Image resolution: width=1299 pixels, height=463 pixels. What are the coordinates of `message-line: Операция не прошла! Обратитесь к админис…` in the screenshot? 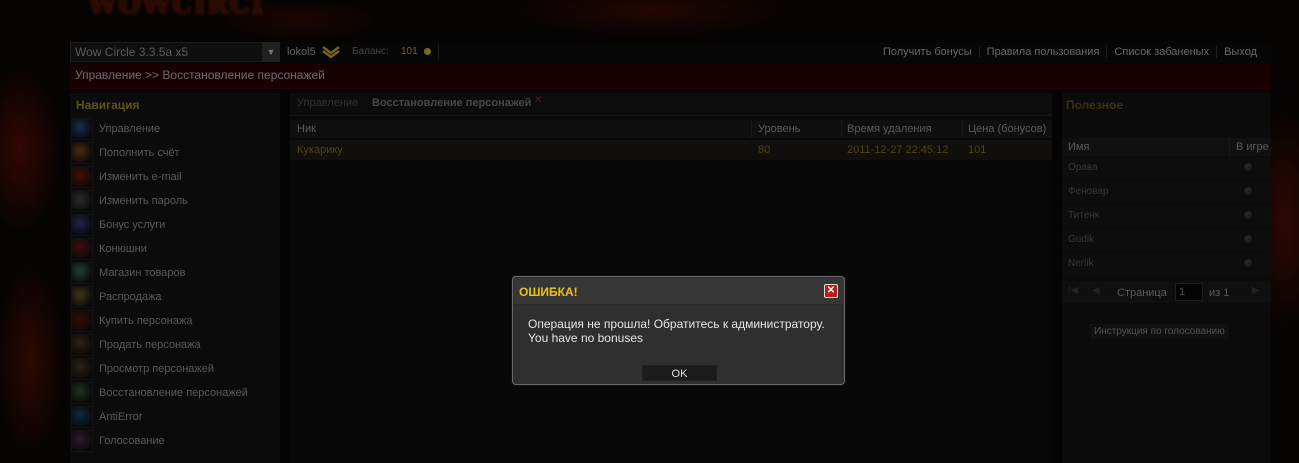 It's located at (676, 324).